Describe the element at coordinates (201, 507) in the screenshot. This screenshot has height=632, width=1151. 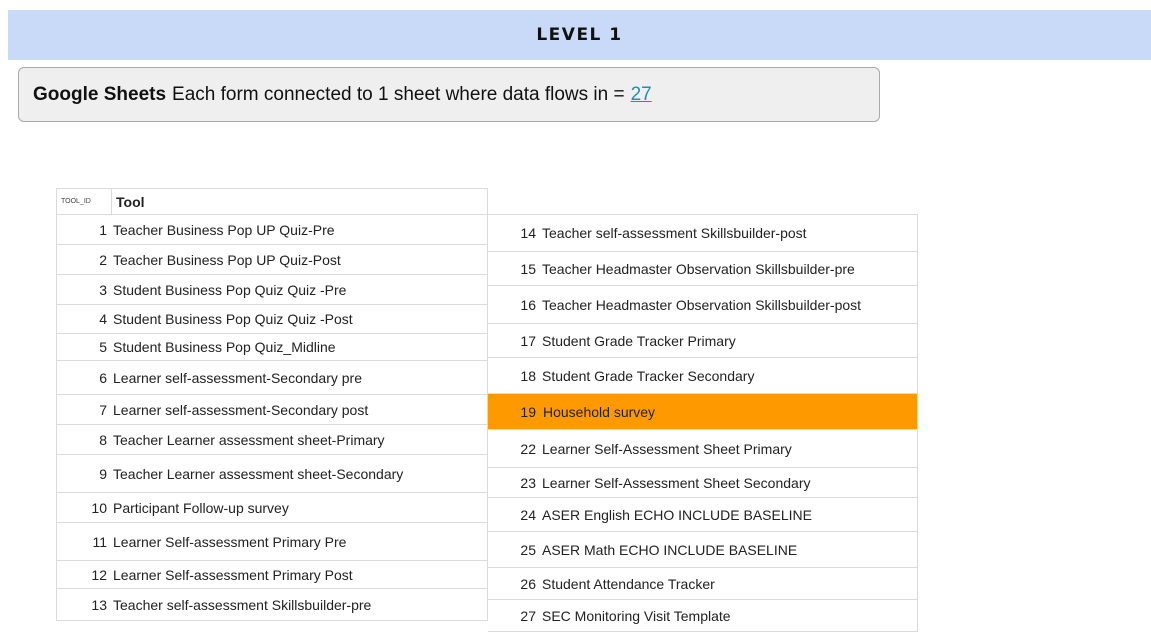
I see `row-tool: Participant Follow-up survey` at that location.